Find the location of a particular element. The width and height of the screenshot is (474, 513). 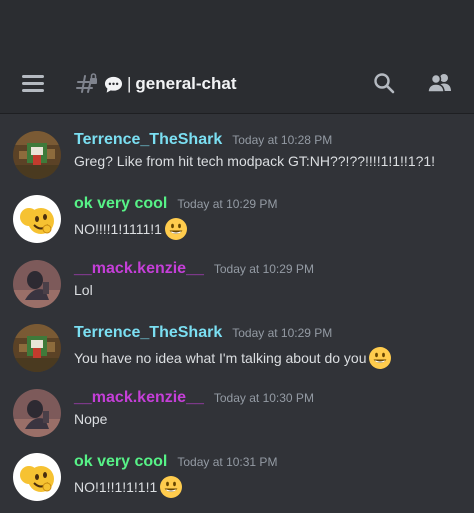

message-text: Nope is located at coordinates (90, 419).